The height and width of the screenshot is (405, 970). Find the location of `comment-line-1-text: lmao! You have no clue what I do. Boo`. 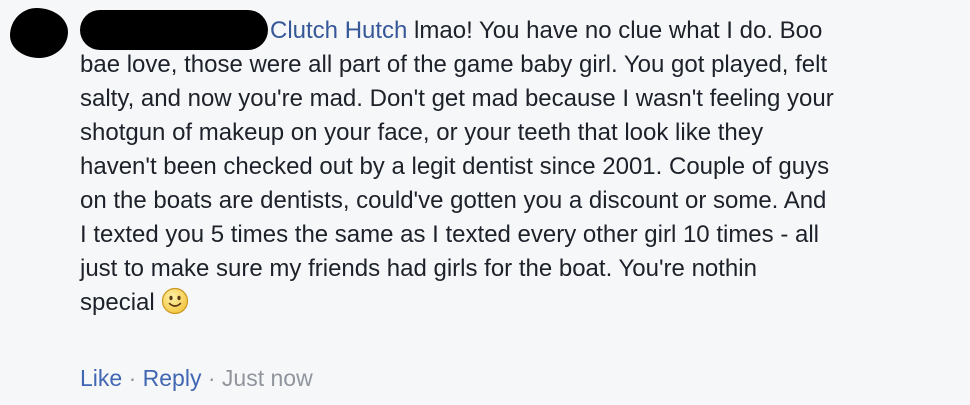

comment-line-1-text: lmao! You have no clue what I do. Boo is located at coordinates (615, 30).